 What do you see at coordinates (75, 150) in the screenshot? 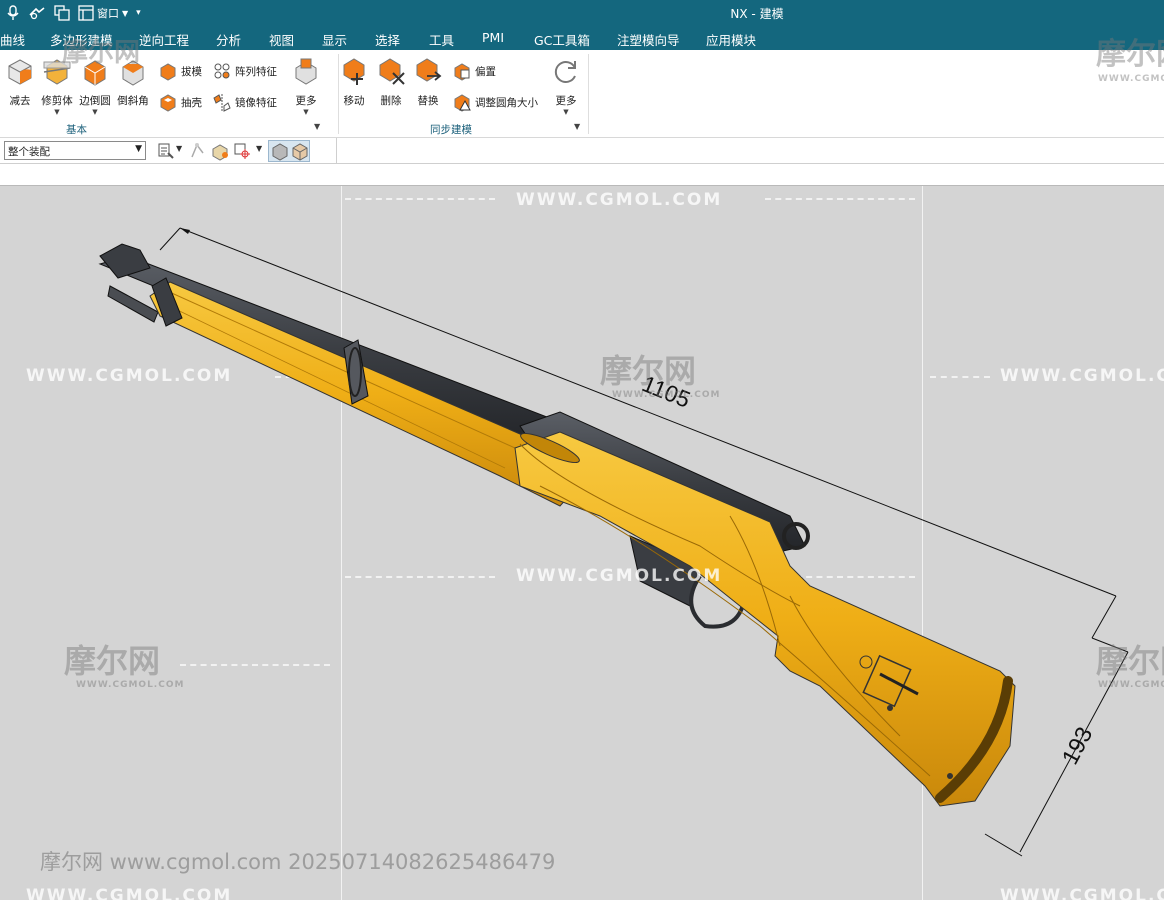
I see `selection-scope-dropdown: 整个装配 ▼` at bounding box center [75, 150].